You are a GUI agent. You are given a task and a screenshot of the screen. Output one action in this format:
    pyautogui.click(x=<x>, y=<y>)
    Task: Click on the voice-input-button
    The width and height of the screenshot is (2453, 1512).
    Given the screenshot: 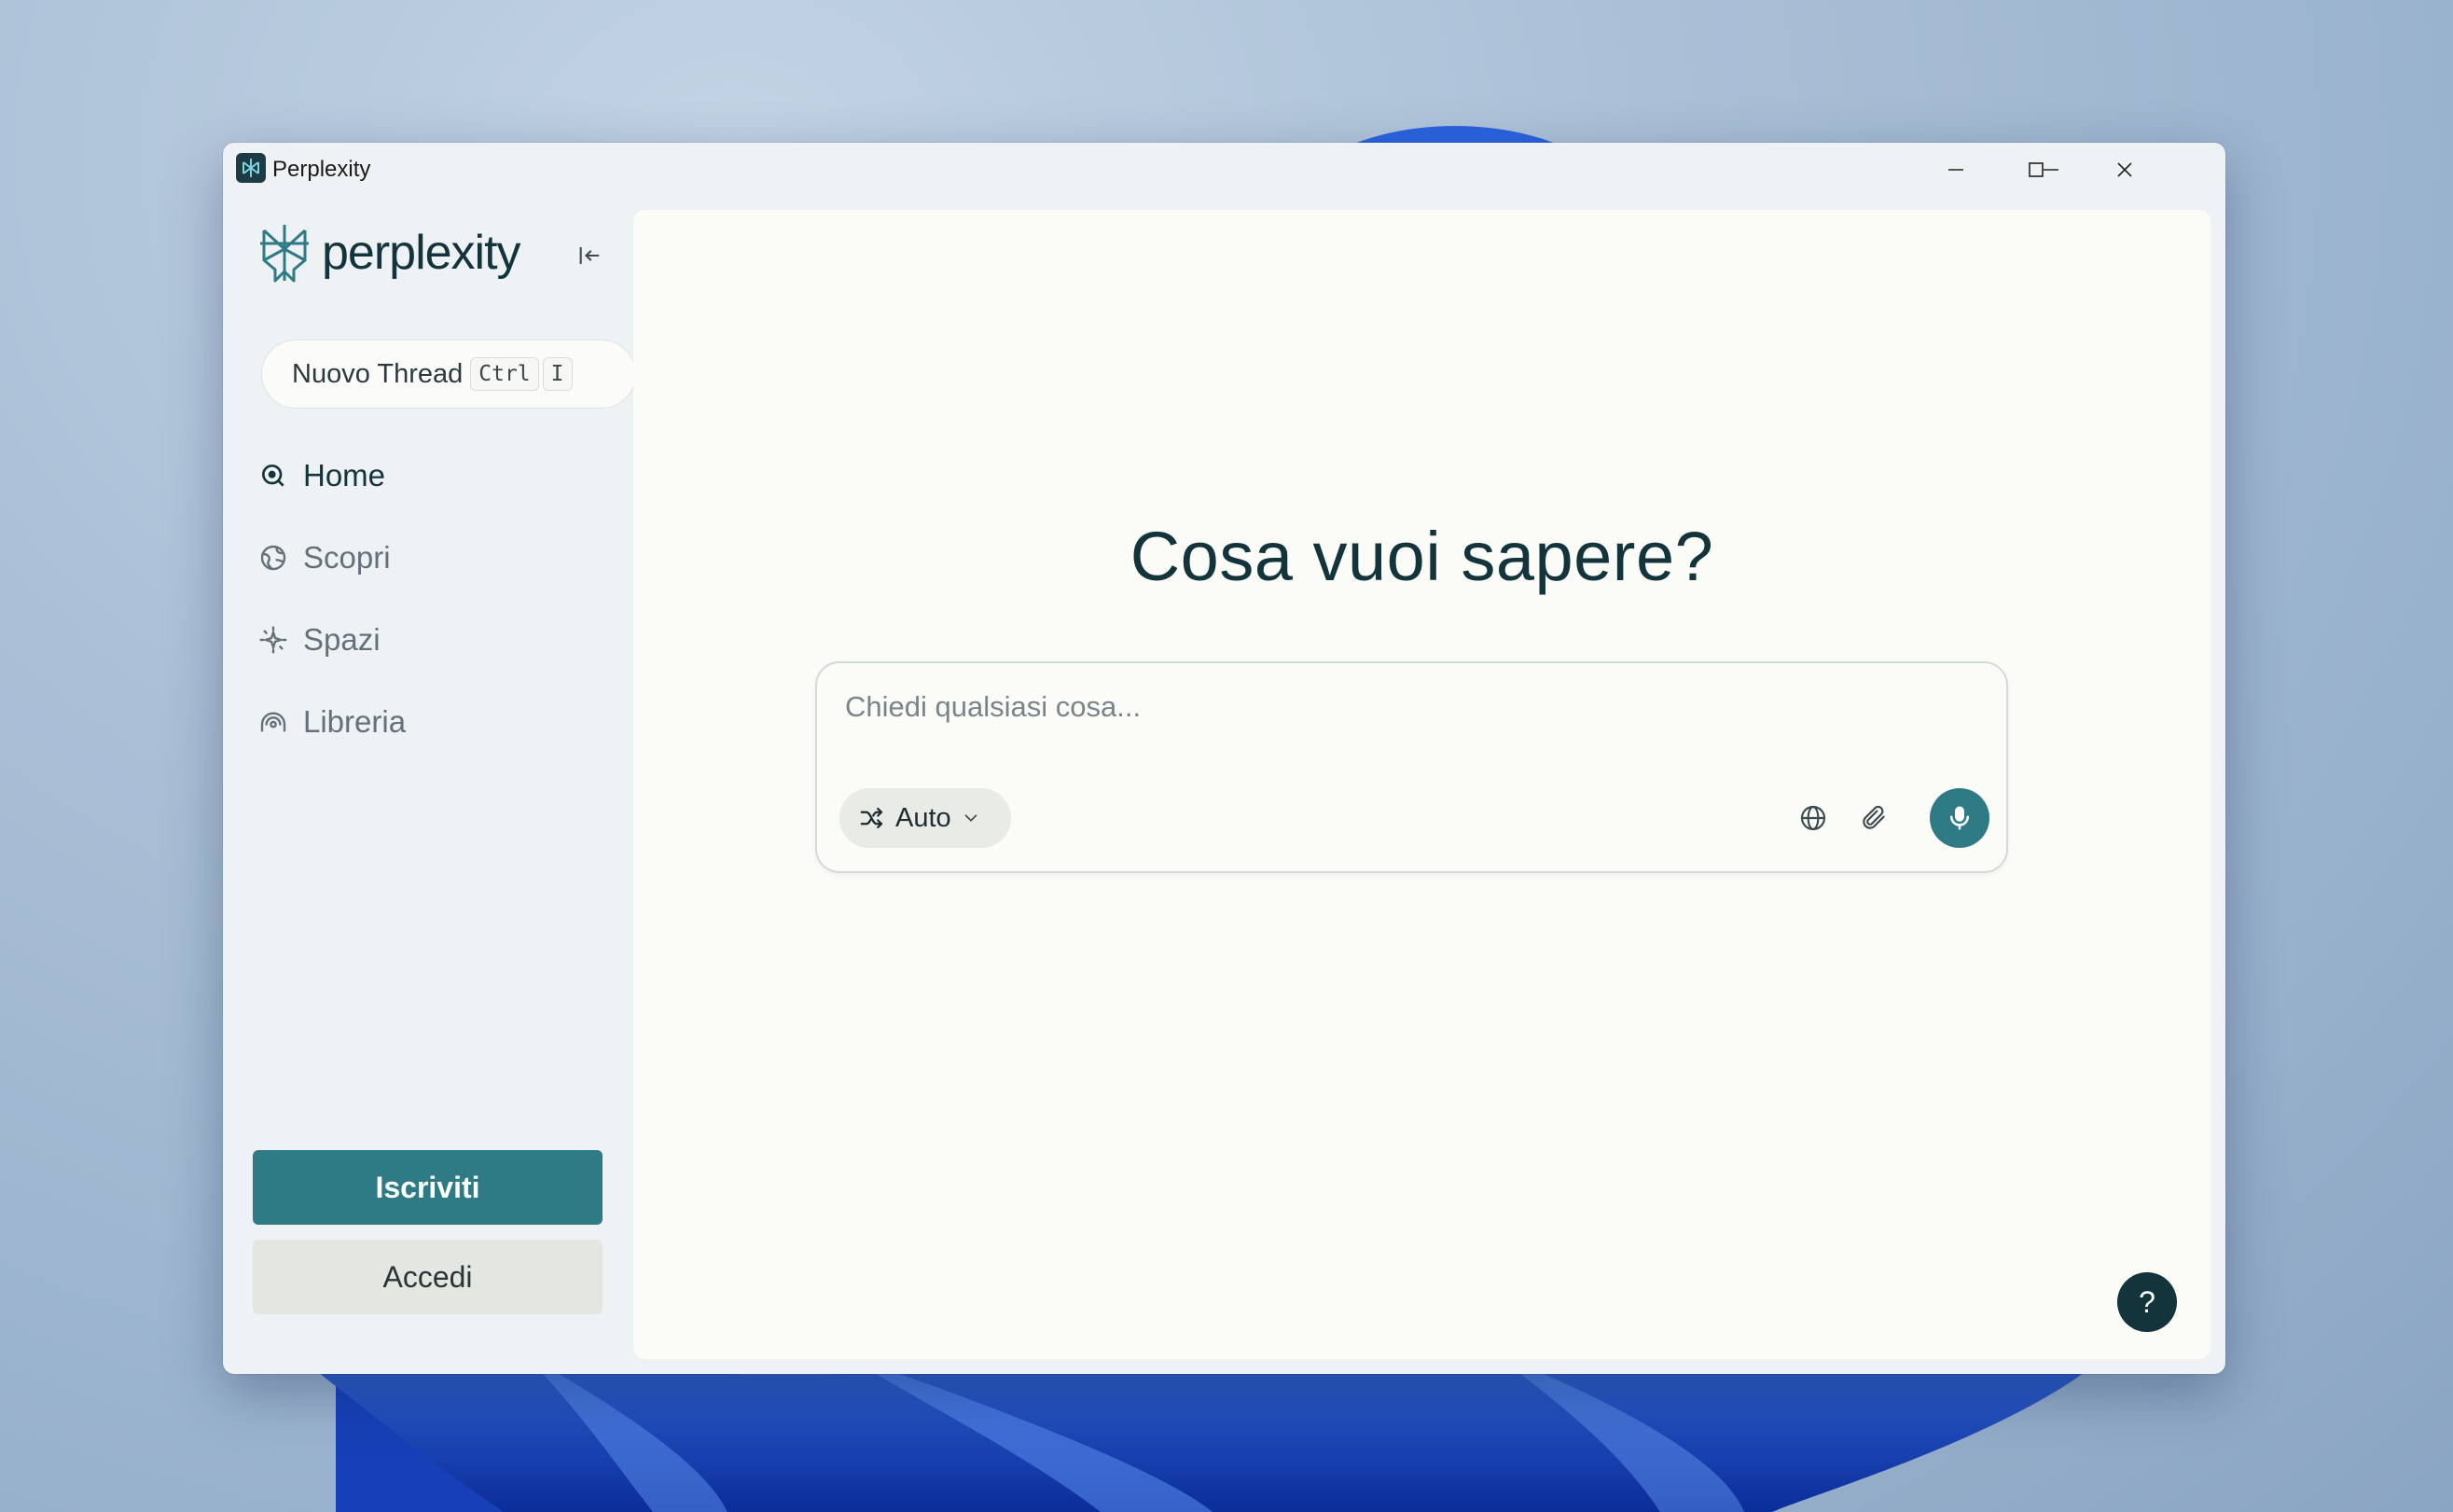 What is the action you would take?
    pyautogui.click(x=1959, y=818)
    